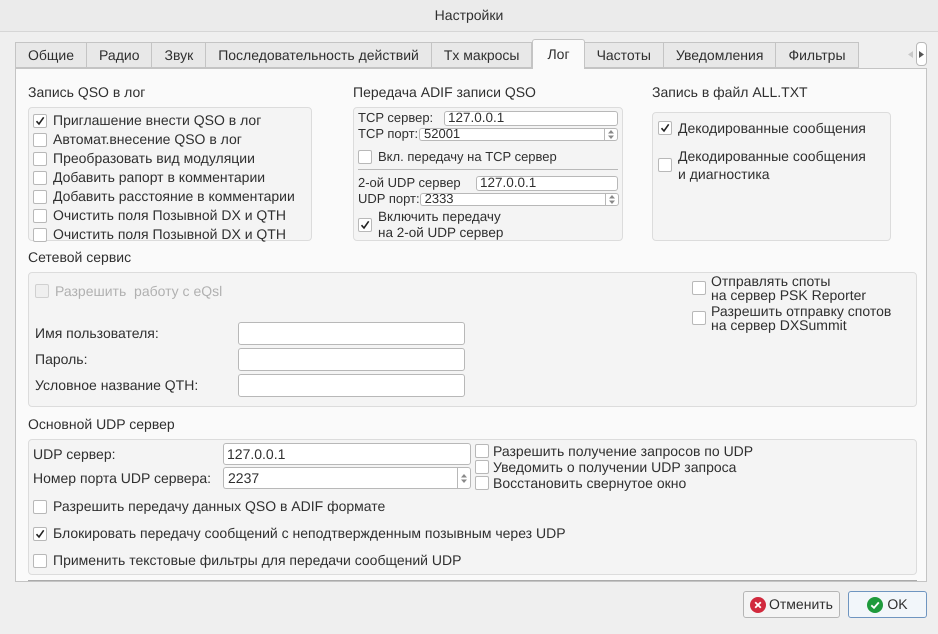 This screenshot has width=938, height=634. Describe the element at coordinates (788, 288) in the screenshot. I see `checkbox-label: Отправлять споты на сервер PSK Reporter` at that location.